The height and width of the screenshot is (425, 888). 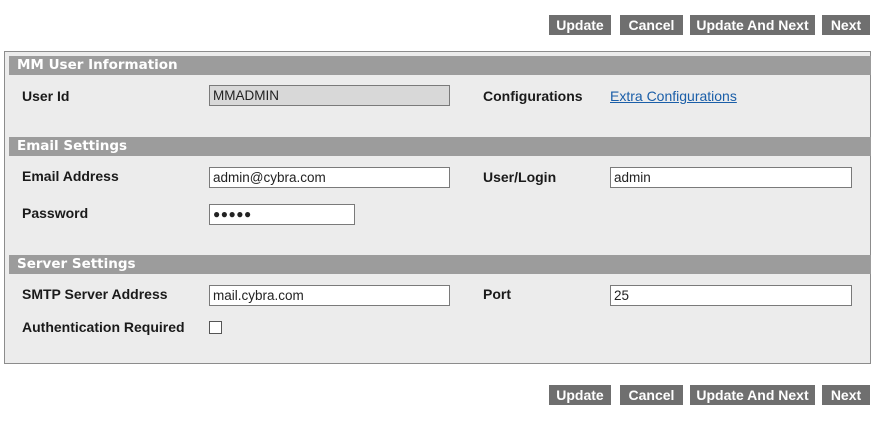 I want to click on email-address-label: Email Address, so click(x=70, y=176).